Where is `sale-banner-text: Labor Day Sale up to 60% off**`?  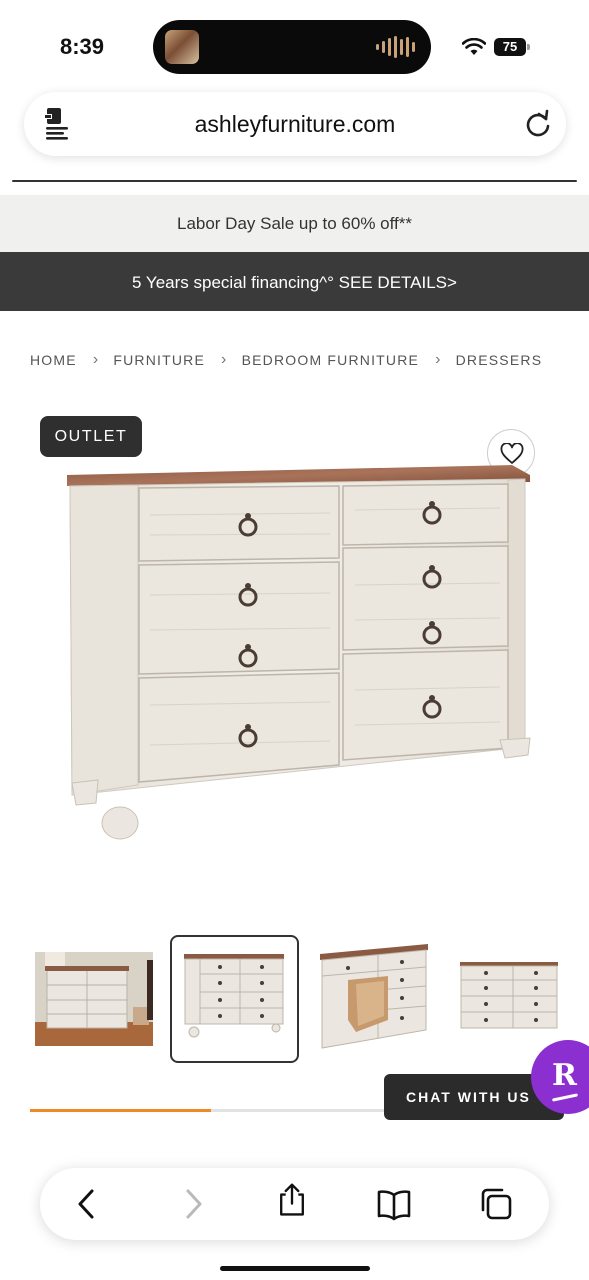 sale-banner-text: Labor Day Sale up to 60% off** is located at coordinates (294, 224).